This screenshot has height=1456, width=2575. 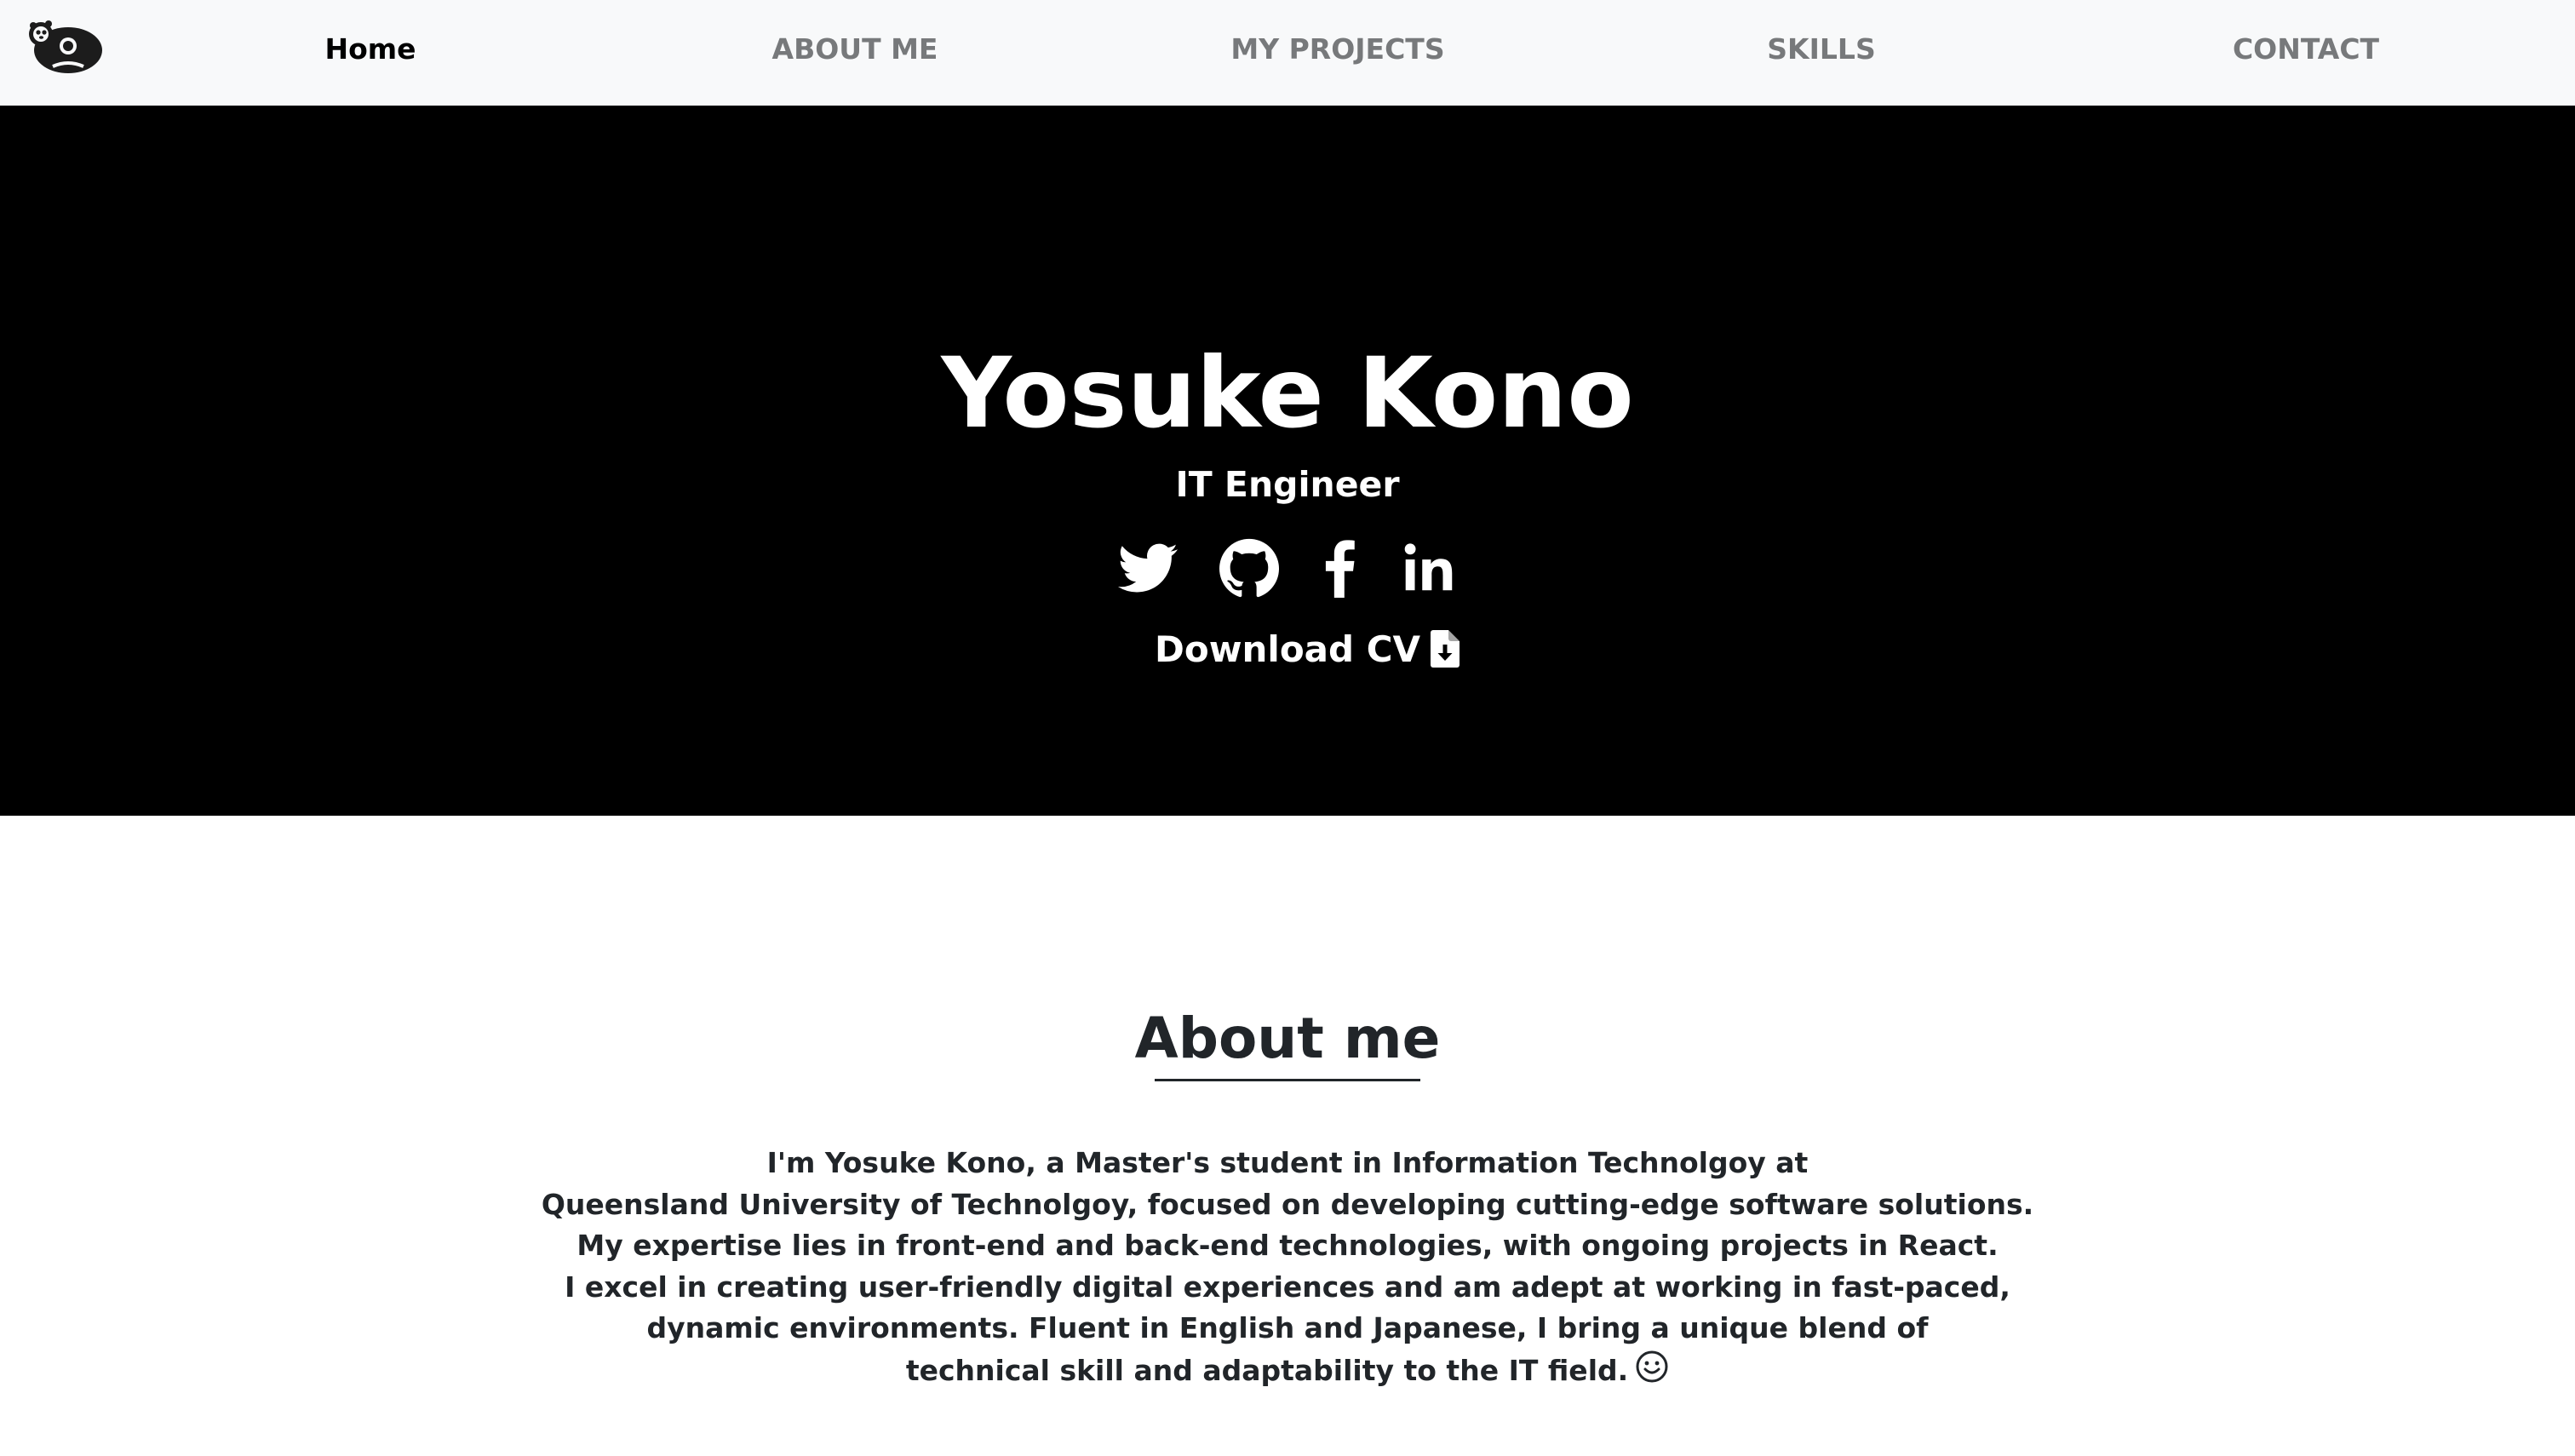 What do you see at coordinates (855, 49) in the screenshot?
I see `nav-about-me: ABOUT ME` at bounding box center [855, 49].